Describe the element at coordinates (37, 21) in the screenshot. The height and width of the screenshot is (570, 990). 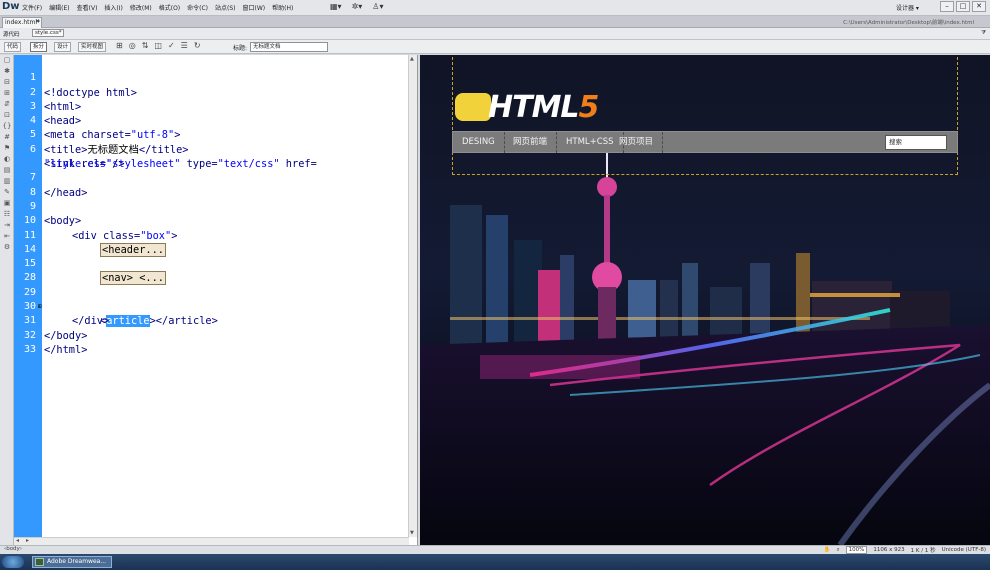
I see `close-tab-icon: ×` at that location.